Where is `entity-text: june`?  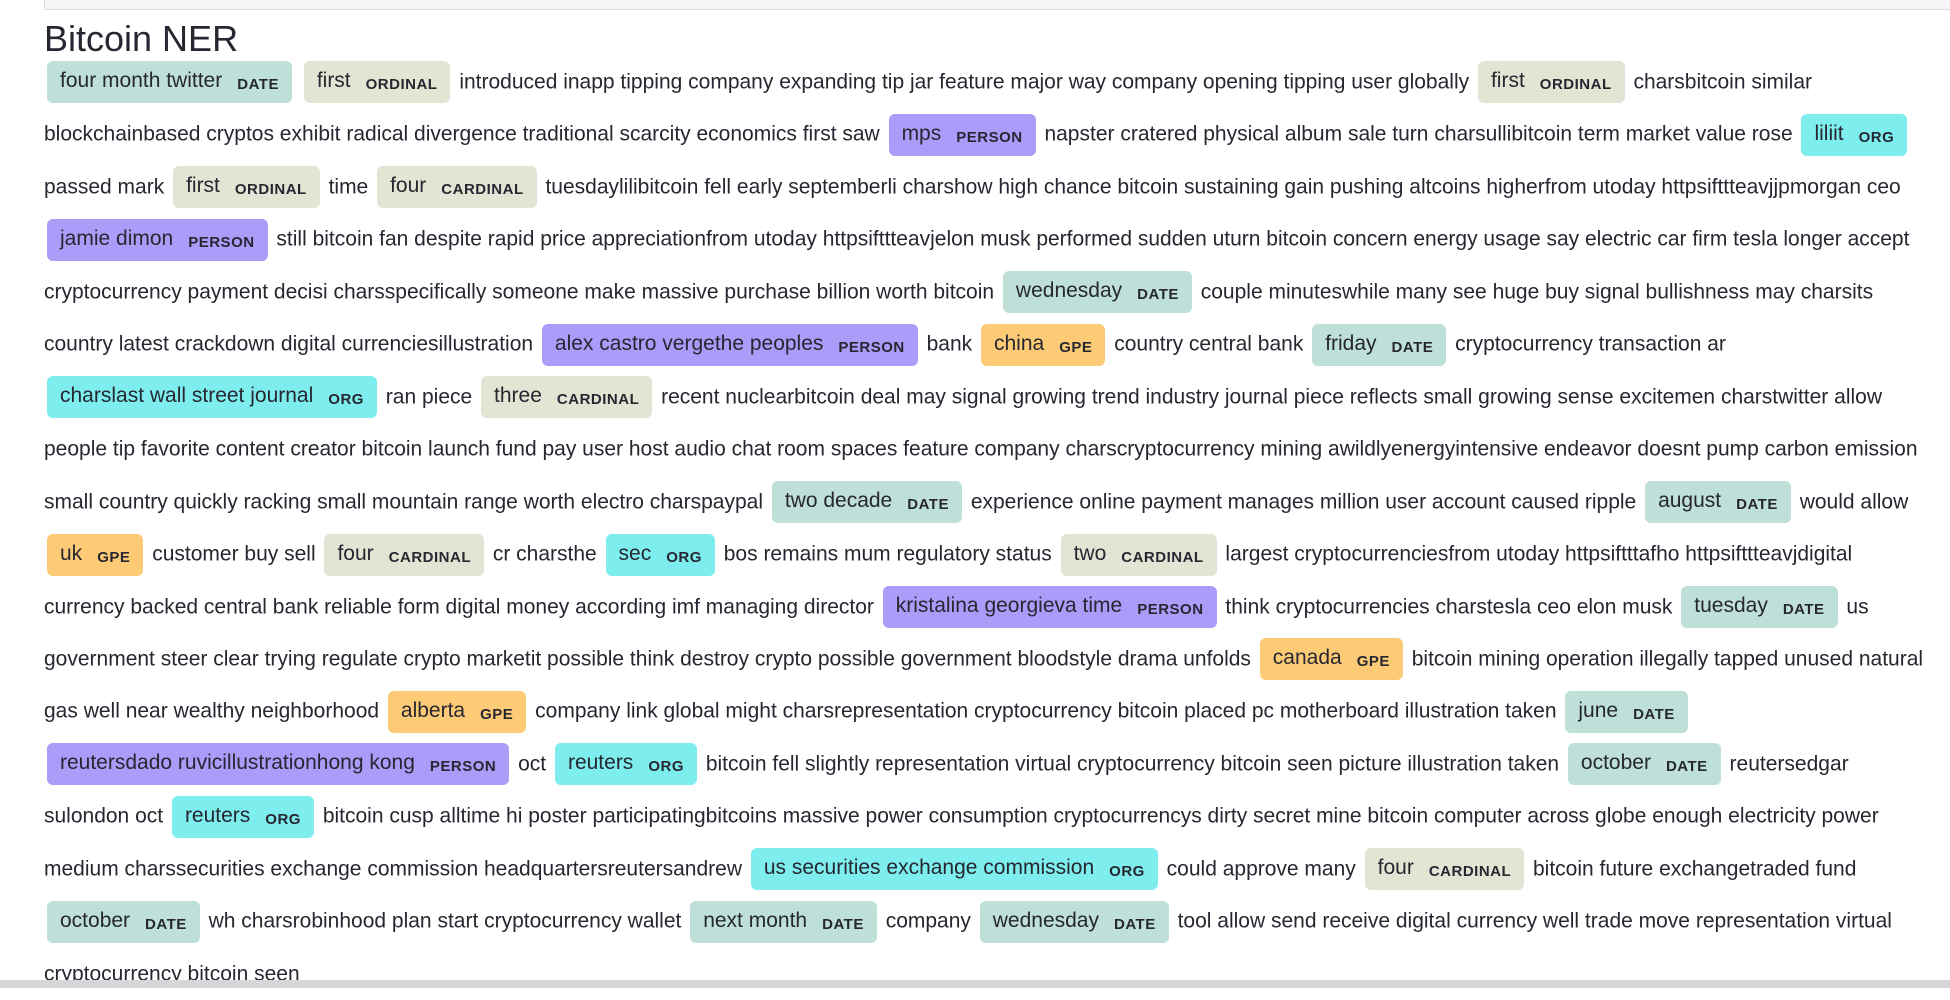 entity-text: june is located at coordinates (1598, 710).